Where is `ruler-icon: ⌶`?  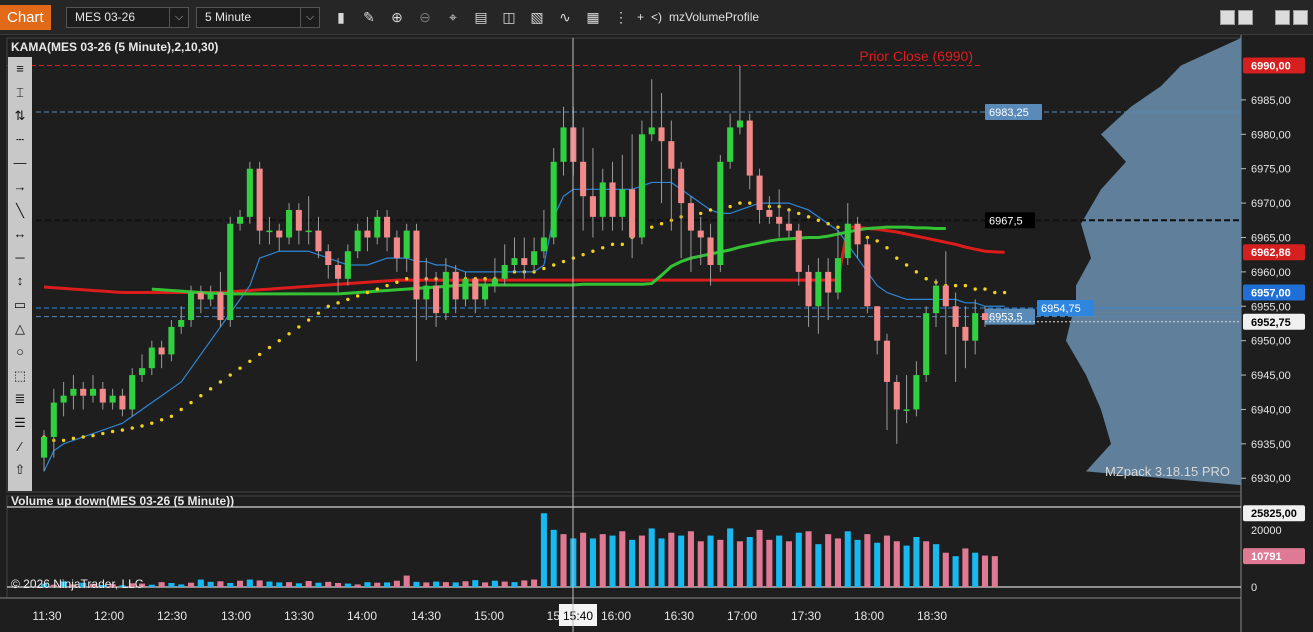
ruler-icon: ⌶ is located at coordinates (20, 93).